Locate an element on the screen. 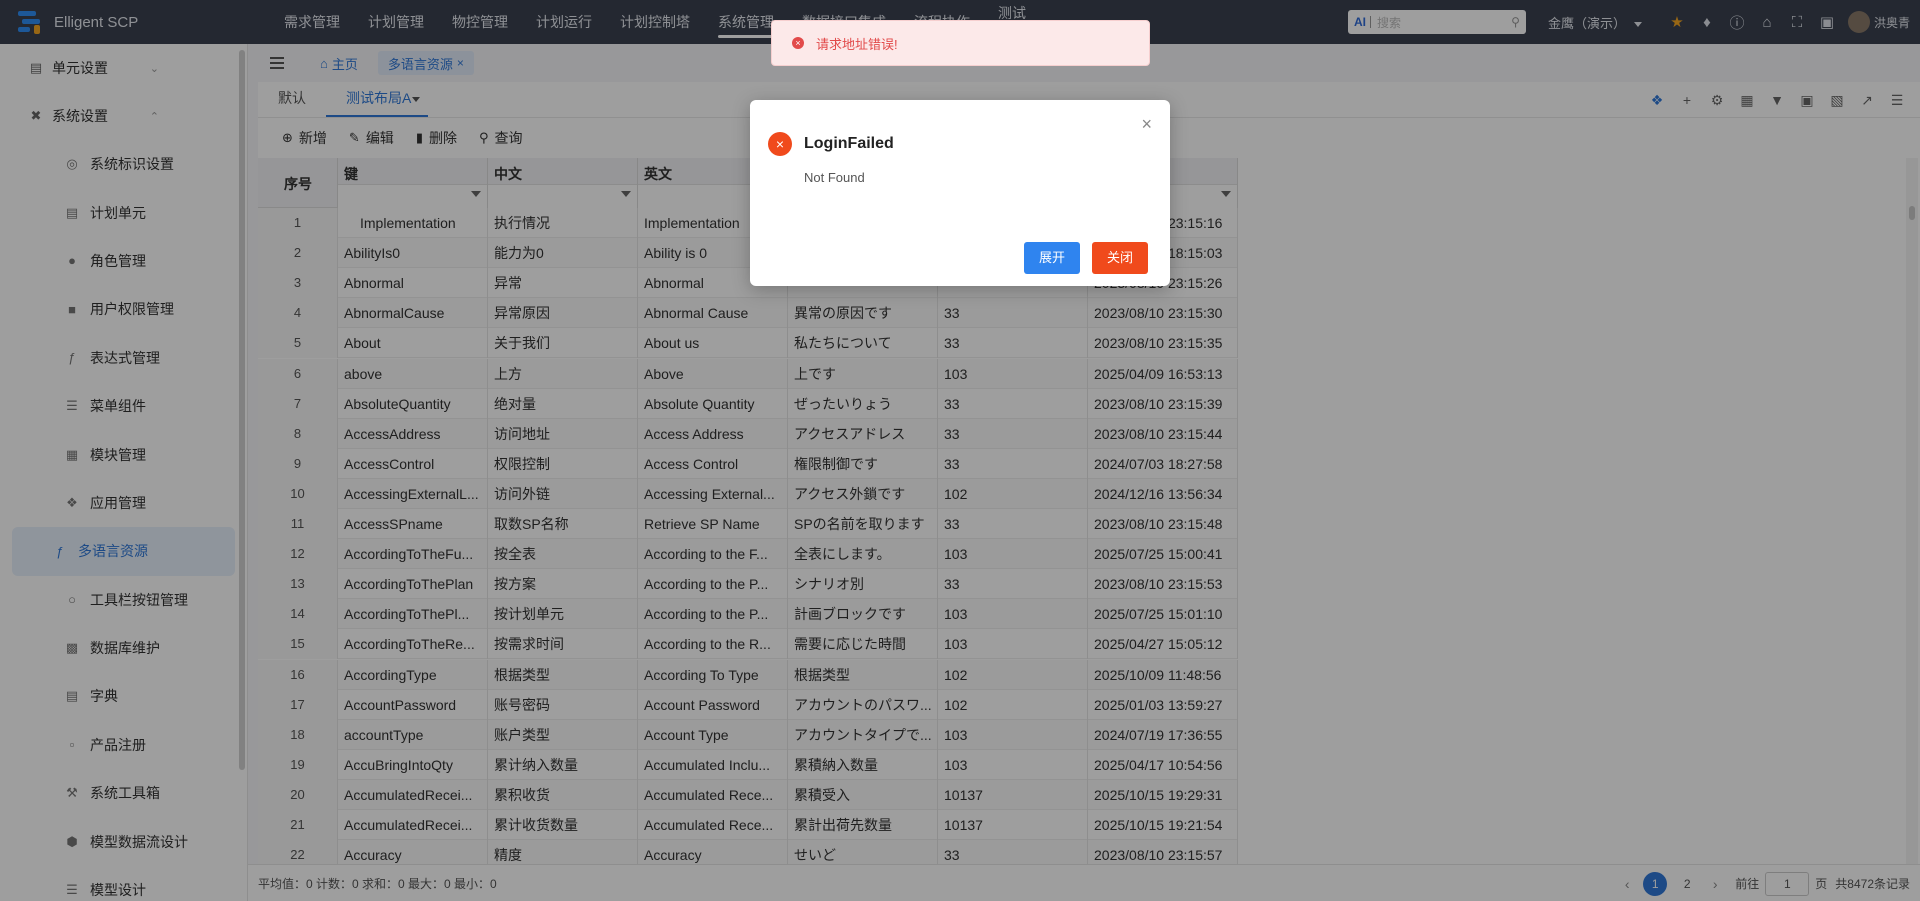 Image resolution: width=1920 pixels, height=901 pixels. error-dialog: × × LoginFailed Not Found 展开 关闭 is located at coordinates (960, 193).